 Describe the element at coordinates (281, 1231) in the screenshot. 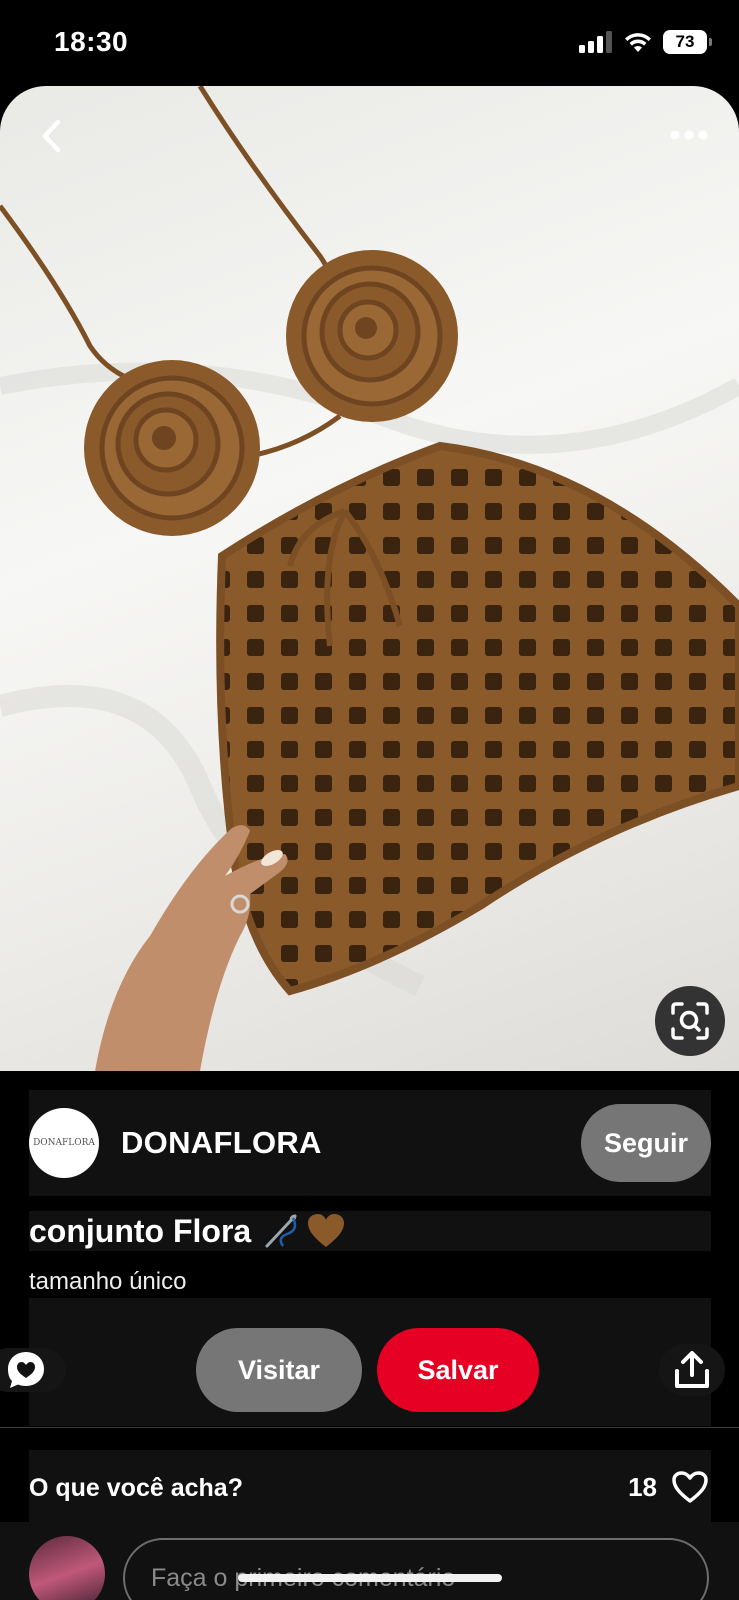

I see `needle-thread-icon` at that location.